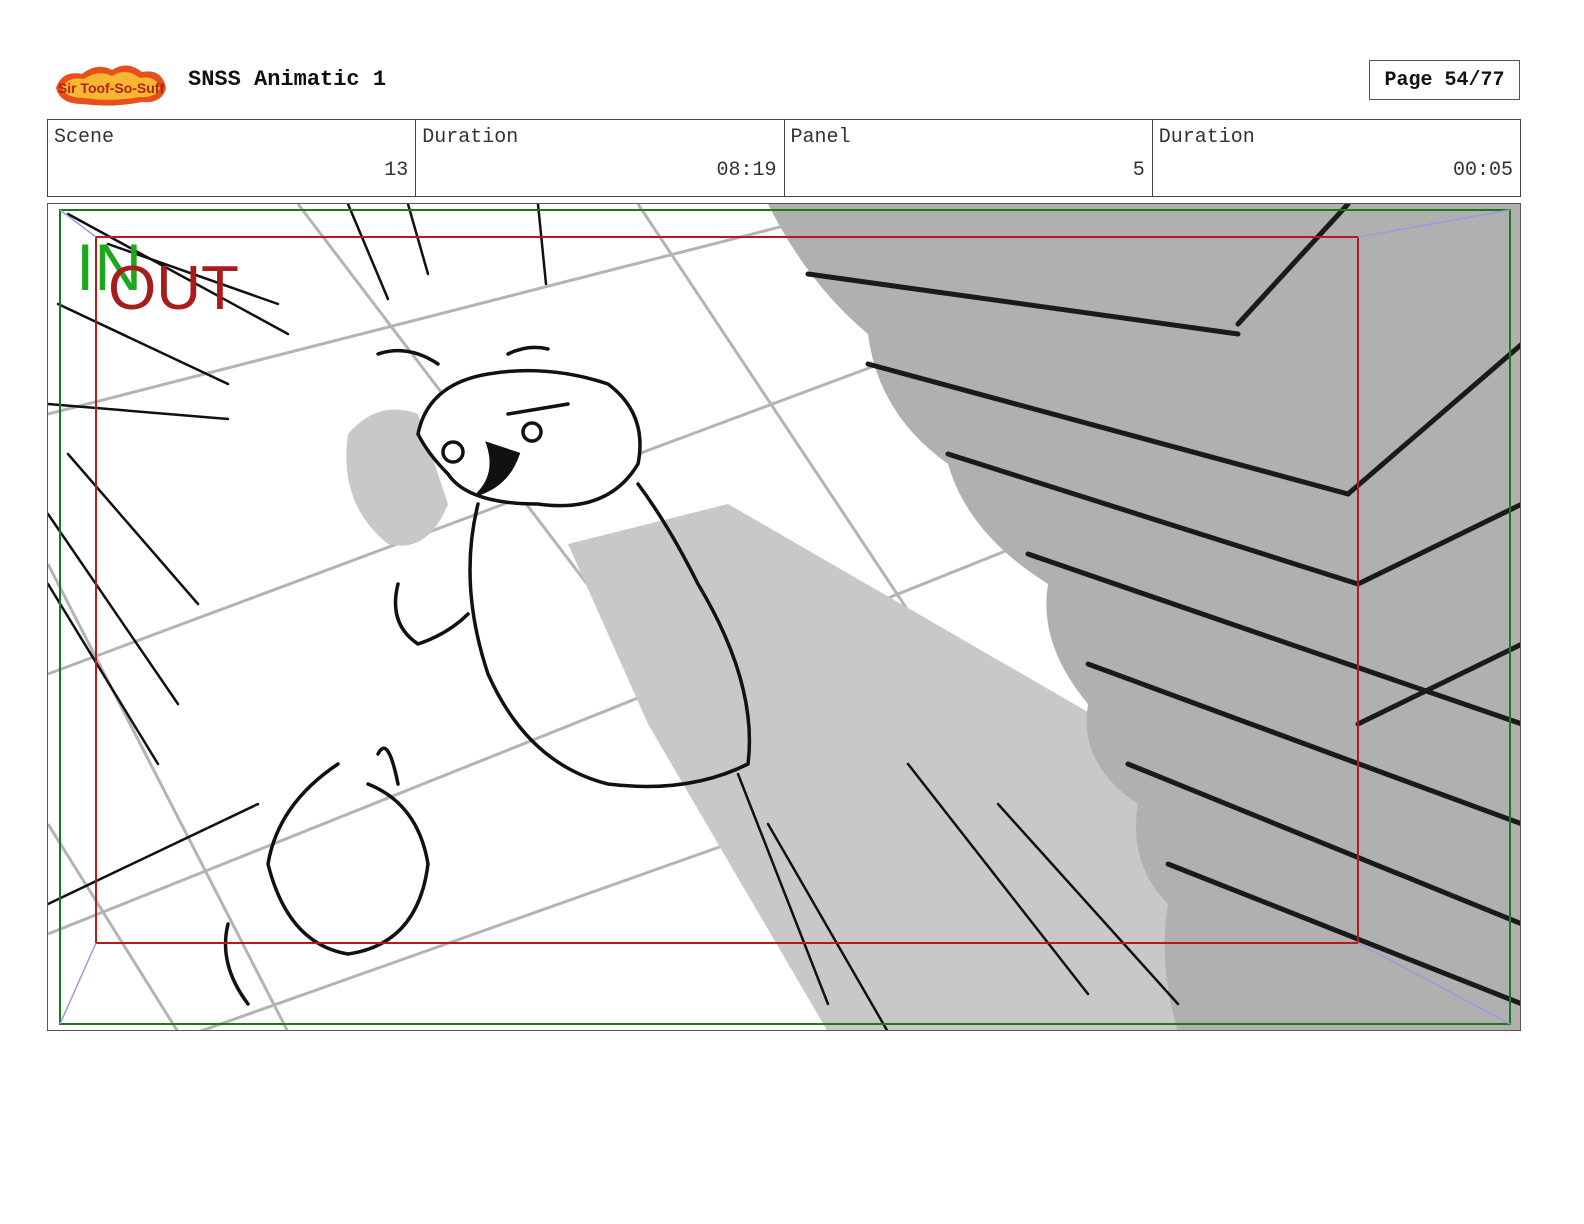 The height and width of the screenshot is (1224, 1584). Describe the element at coordinates (396, 170) in the screenshot. I see `scene-value: 13` at that location.